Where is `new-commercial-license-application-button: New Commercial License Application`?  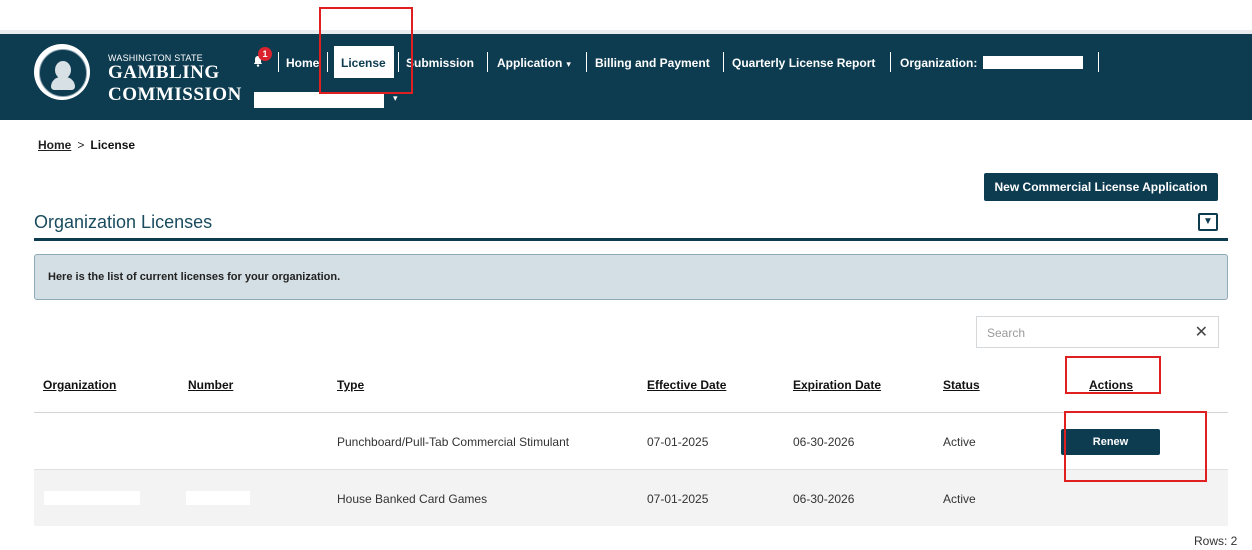 new-commercial-license-application-button: New Commercial License Application is located at coordinates (1101, 187).